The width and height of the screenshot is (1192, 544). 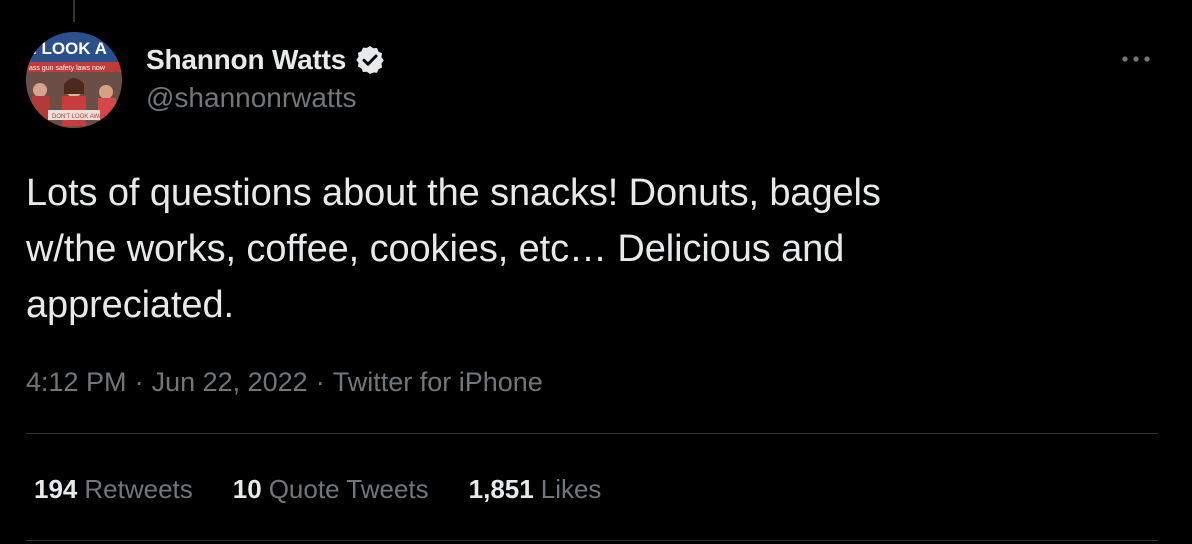 I want to click on quote-tweets-label: Quote Tweets, so click(x=348, y=488).